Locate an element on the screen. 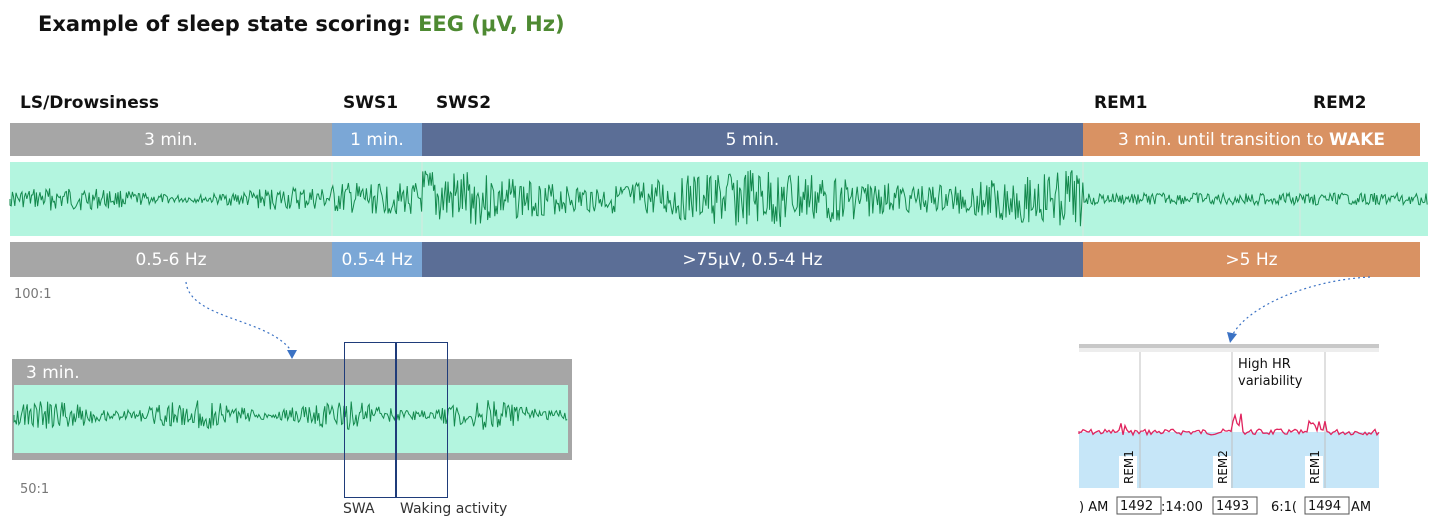 This screenshot has width=1431, height=532. eeg-zoom-trace is located at coordinates (290, 419).